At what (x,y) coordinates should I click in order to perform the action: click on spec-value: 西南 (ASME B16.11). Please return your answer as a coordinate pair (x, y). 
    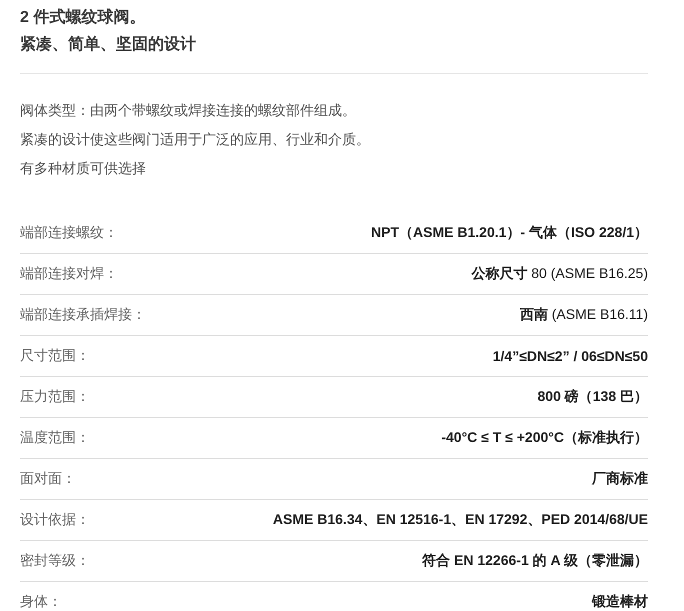
    Looking at the image, I should click on (584, 315).